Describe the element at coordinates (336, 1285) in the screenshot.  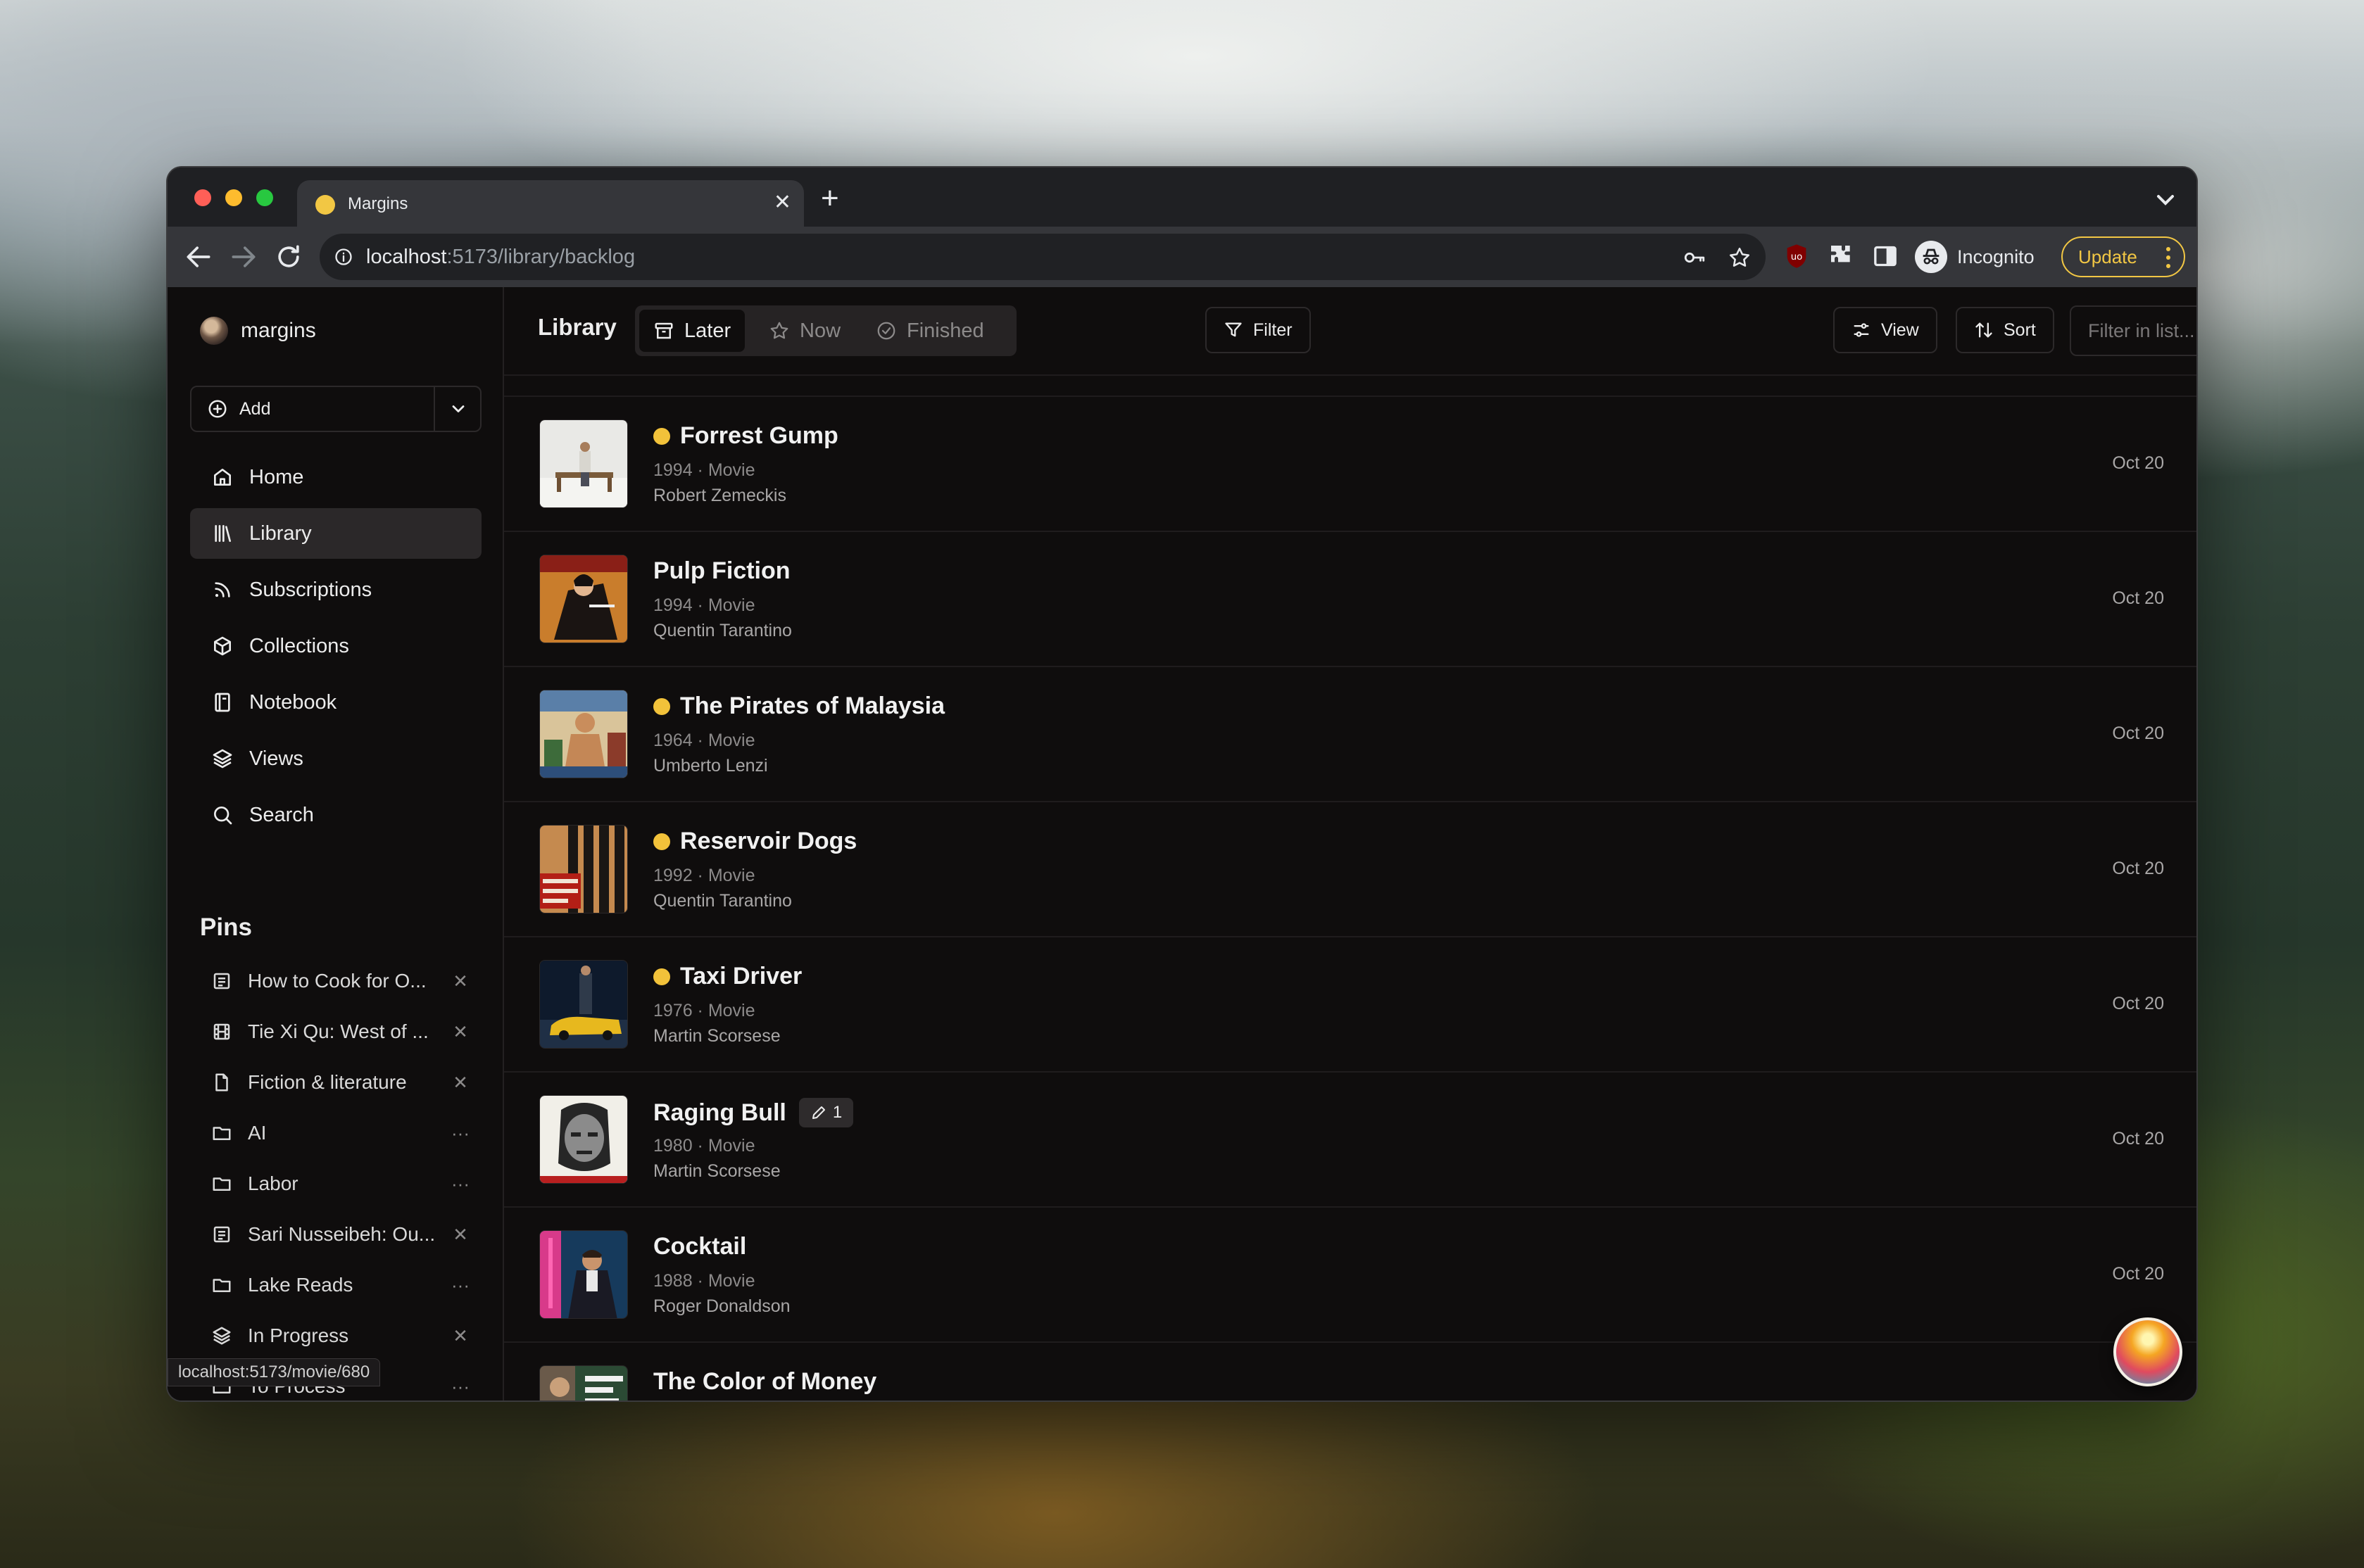
I see `pin-item: Lake Reads ···` at that location.